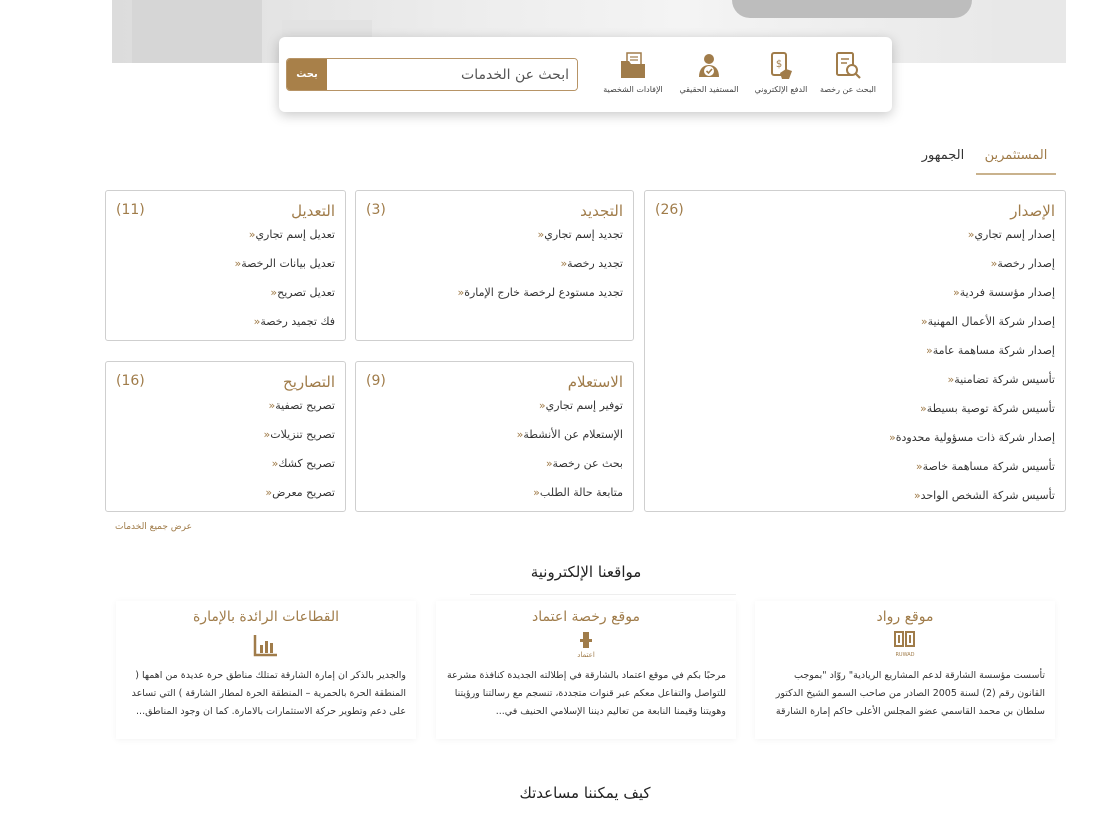 This screenshot has width=1100, height=825. I want to click on service-link: تعديل إسم تجاري«, so click(283, 242).